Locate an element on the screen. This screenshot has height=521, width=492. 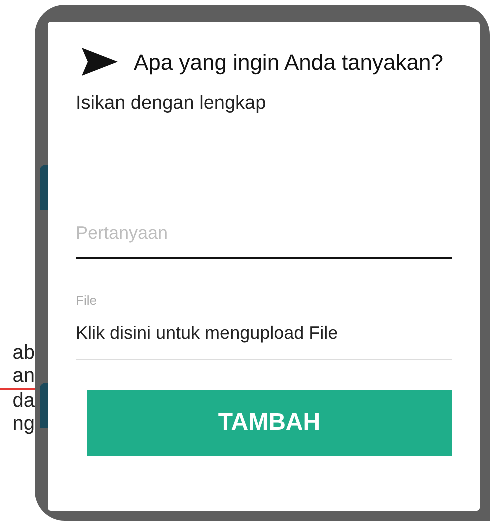
file-upload-field: Klik disini untuk mengupload File is located at coordinates (264, 340).